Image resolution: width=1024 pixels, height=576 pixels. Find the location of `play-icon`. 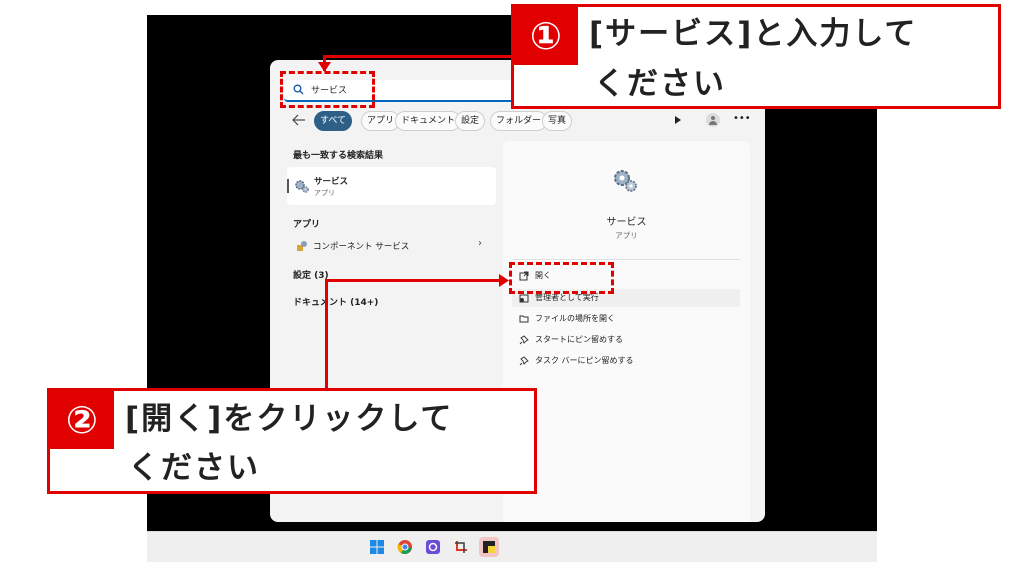

play-icon is located at coordinates (678, 120).